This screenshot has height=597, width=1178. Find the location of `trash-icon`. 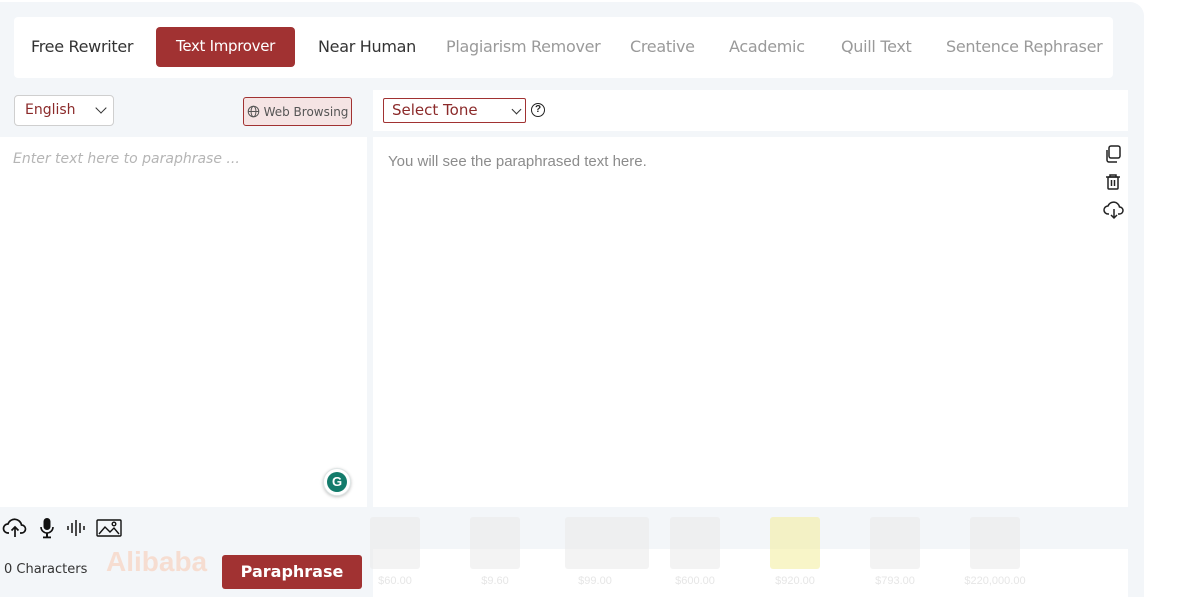

trash-icon is located at coordinates (1113, 182).